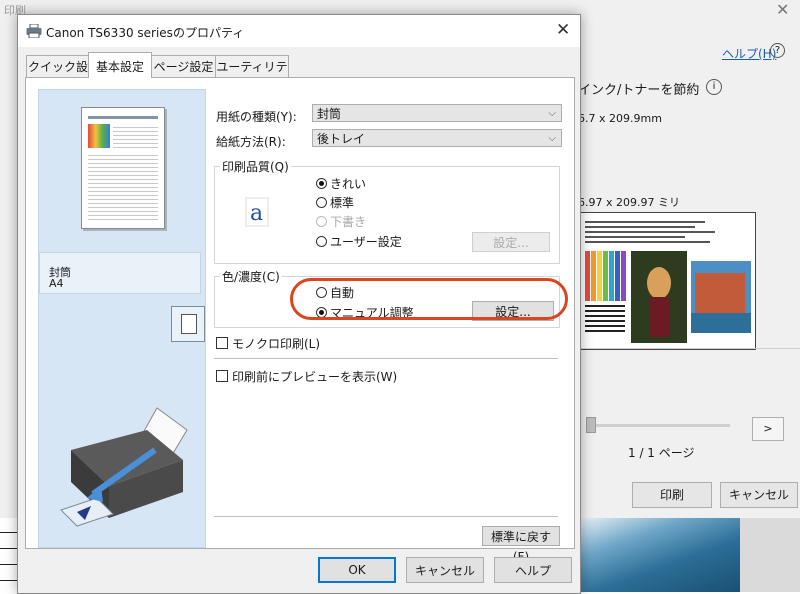 This screenshot has height=594, width=800. What do you see at coordinates (533, 570) in the screenshot?
I see `help-button: ヘルプ` at bounding box center [533, 570].